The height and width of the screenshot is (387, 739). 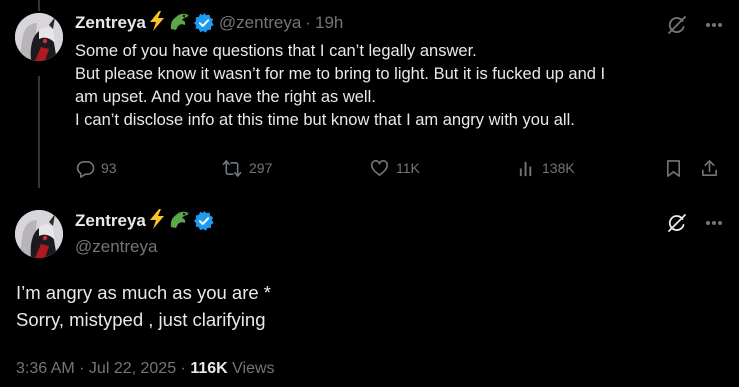 I want to click on tweet-line: Sorry, mistyped , just clarifying, so click(x=141, y=319).